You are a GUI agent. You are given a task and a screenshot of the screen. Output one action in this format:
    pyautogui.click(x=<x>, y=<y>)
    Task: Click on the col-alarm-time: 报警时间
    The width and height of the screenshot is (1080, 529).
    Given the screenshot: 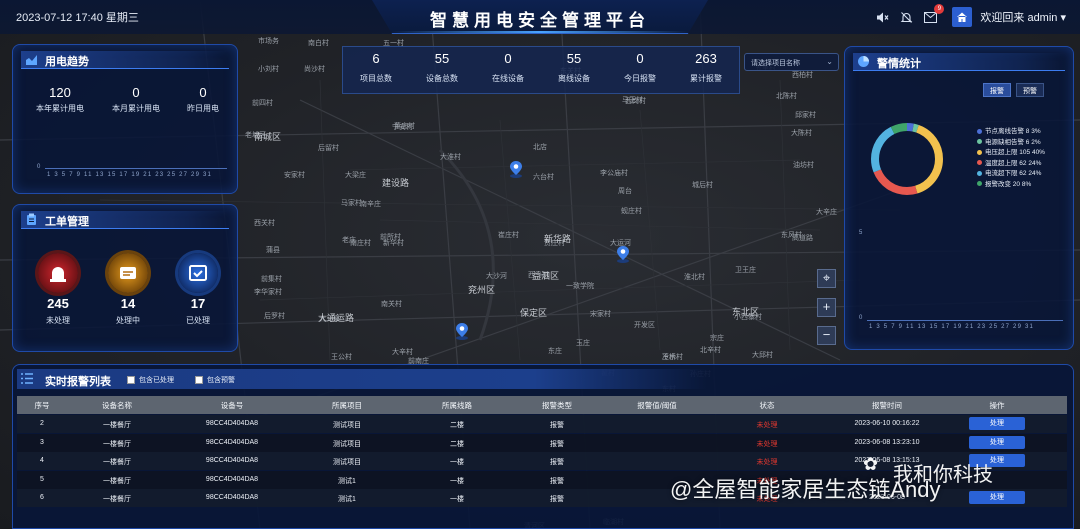 What is the action you would take?
    pyautogui.click(x=887, y=405)
    